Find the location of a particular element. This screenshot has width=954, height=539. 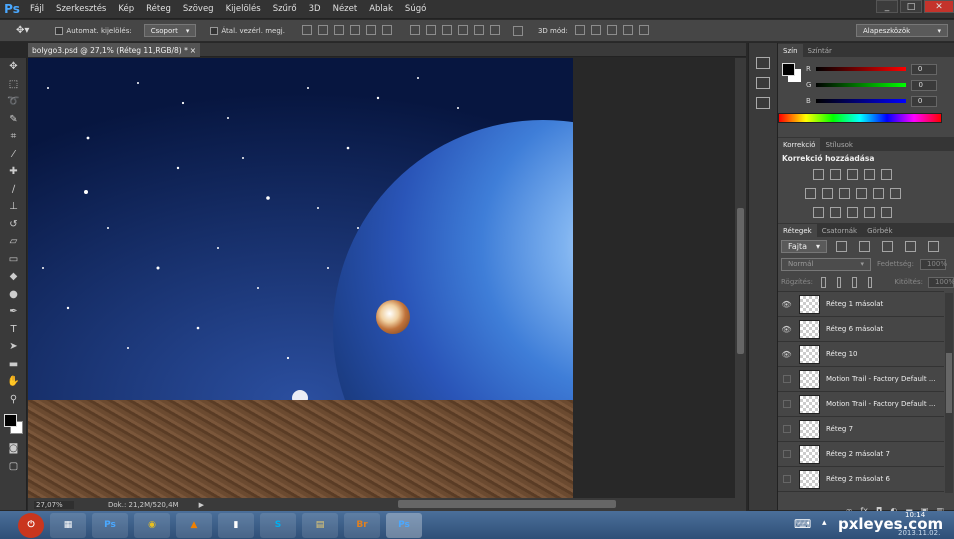

filter-type-icon is located at coordinates (887, 246).